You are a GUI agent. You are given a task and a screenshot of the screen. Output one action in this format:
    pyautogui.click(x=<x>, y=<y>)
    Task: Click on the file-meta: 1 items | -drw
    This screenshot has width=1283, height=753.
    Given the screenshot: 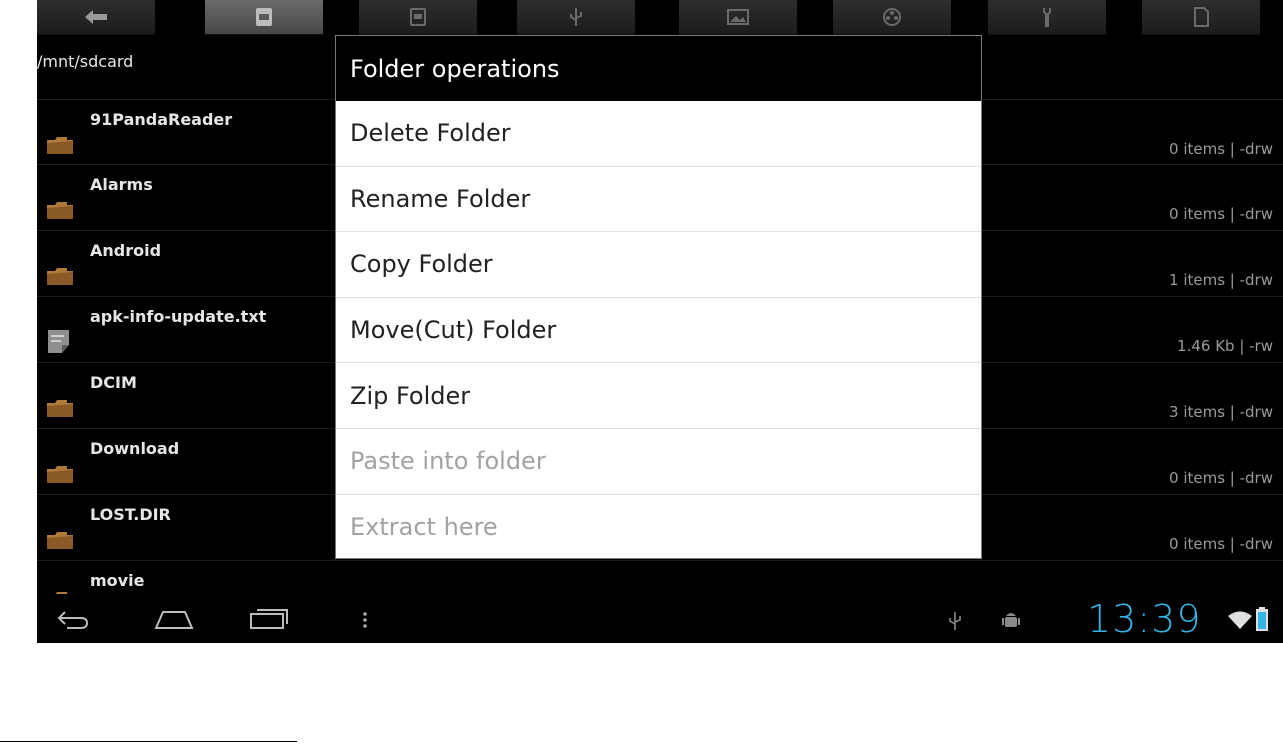 What is the action you would take?
    pyautogui.click(x=1221, y=280)
    